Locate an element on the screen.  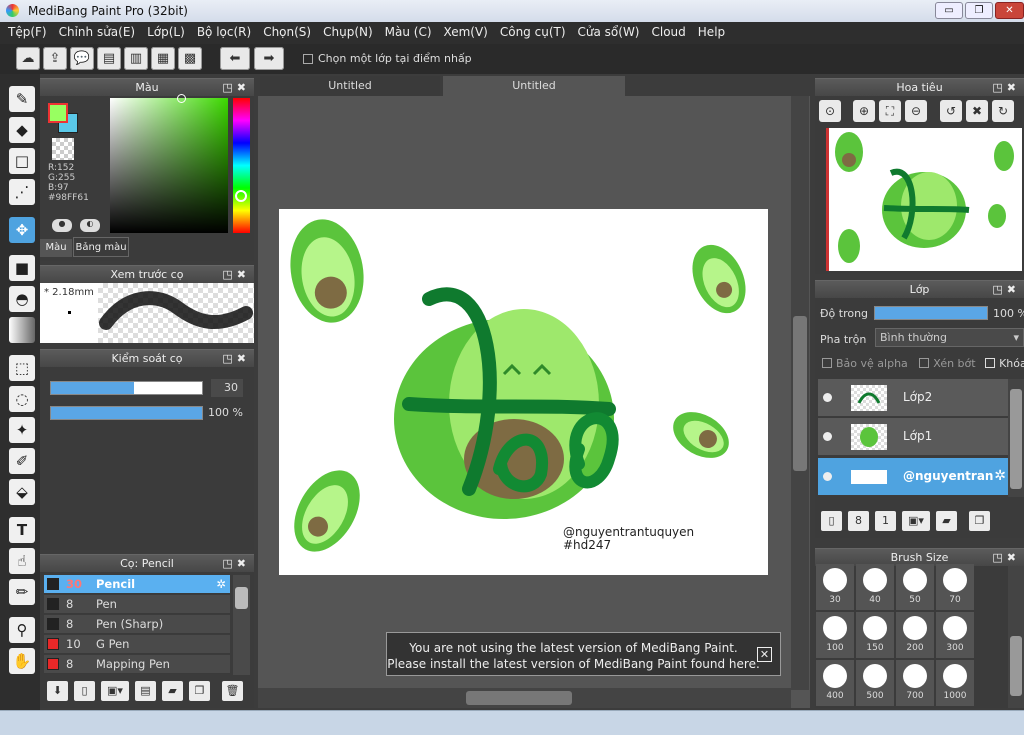
panel-layout-icon: ▦ is located at coordinates (163, 58).